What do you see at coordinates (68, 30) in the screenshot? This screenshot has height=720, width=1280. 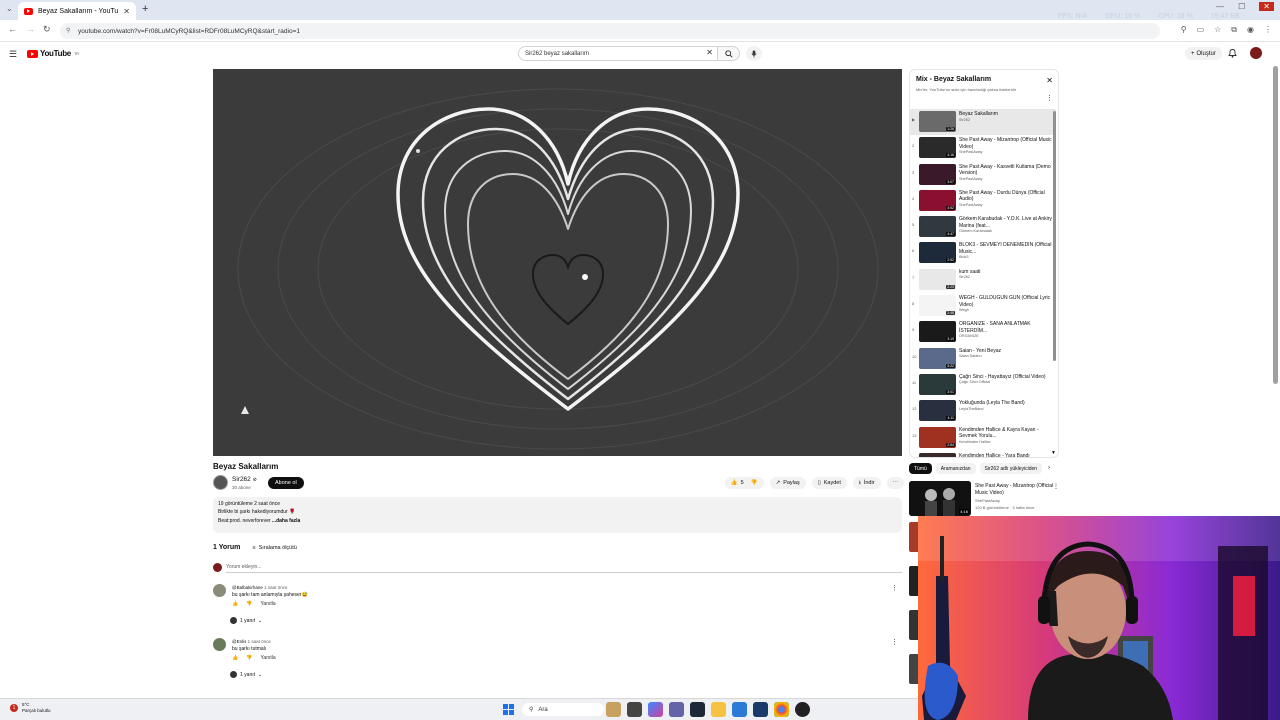 I see `site-info-icon: ⚲` at bounding box center [68, 30].